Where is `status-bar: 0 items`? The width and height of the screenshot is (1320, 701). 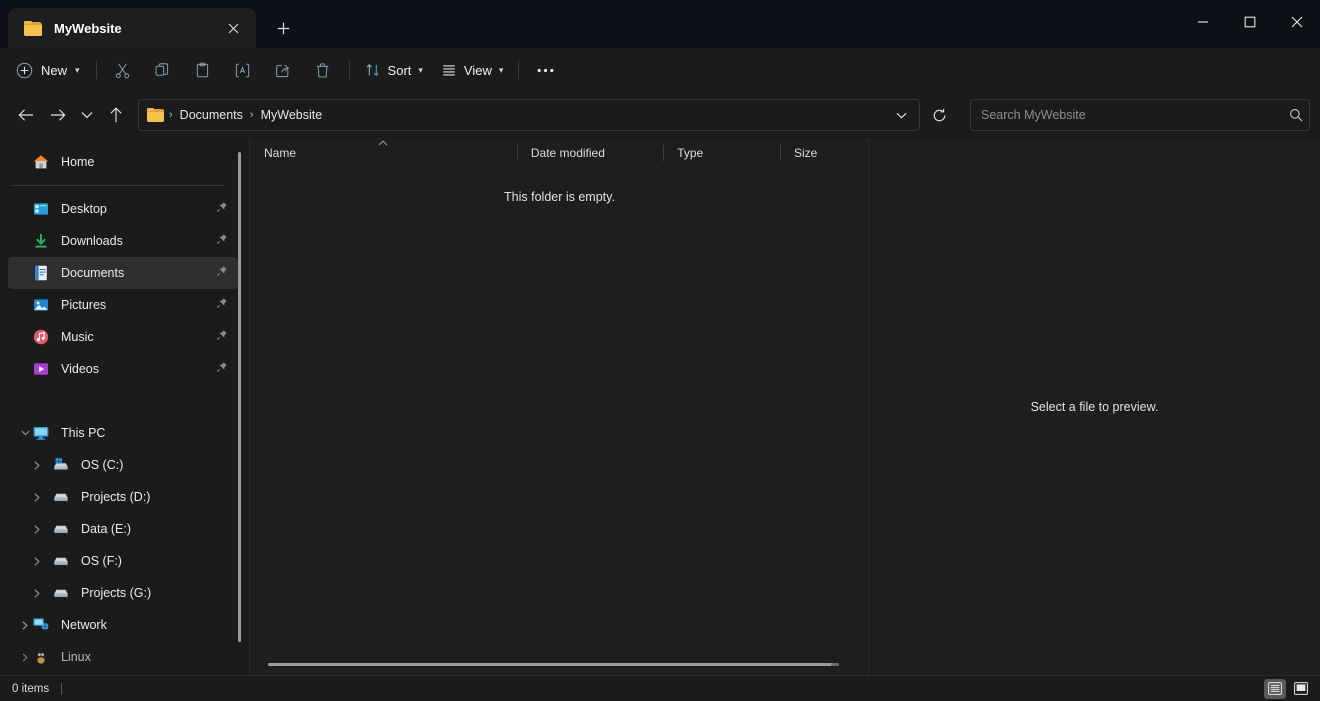 status-bar: 0 items is located at coordinates (660, 688).